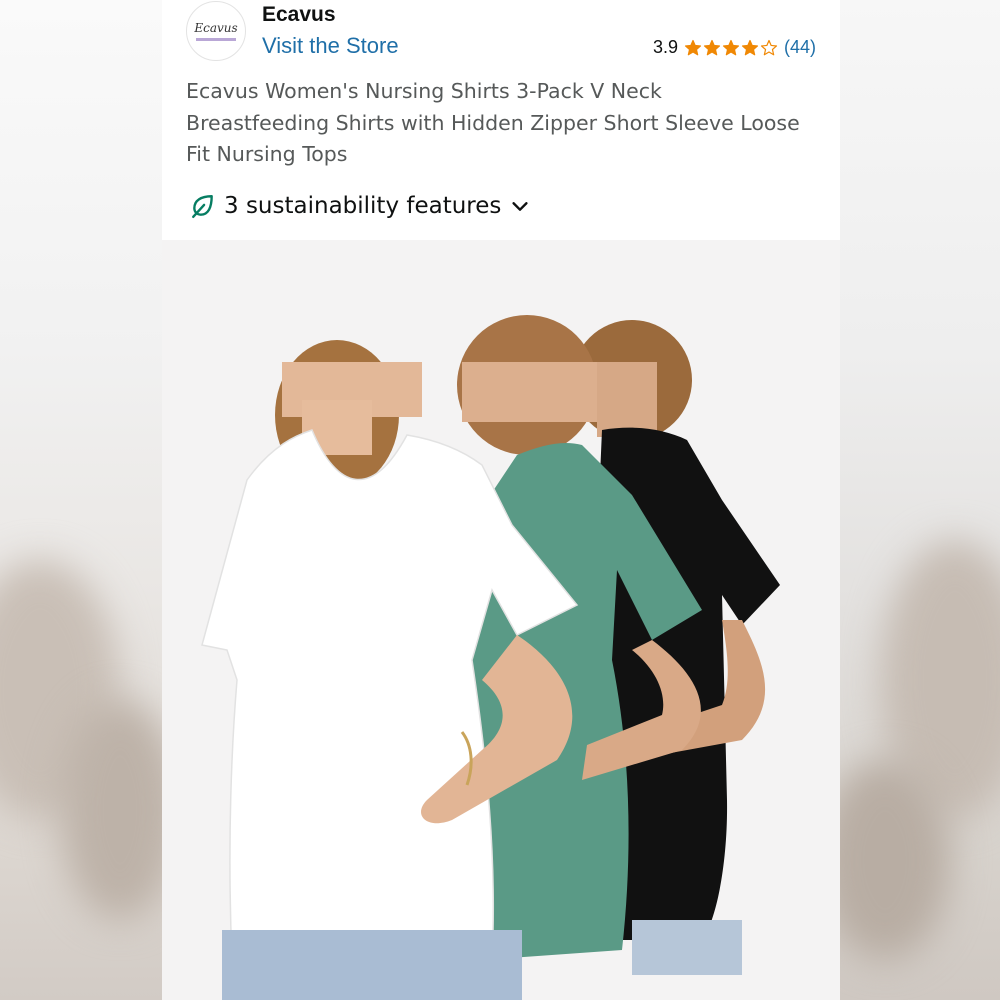 The width and height of the screenshot is (1000, 1000). What do you see at coordinates (330, 46) in the screenshot?
I see `visit-store-link: Visit the Store` at bounding box center [330, 46].